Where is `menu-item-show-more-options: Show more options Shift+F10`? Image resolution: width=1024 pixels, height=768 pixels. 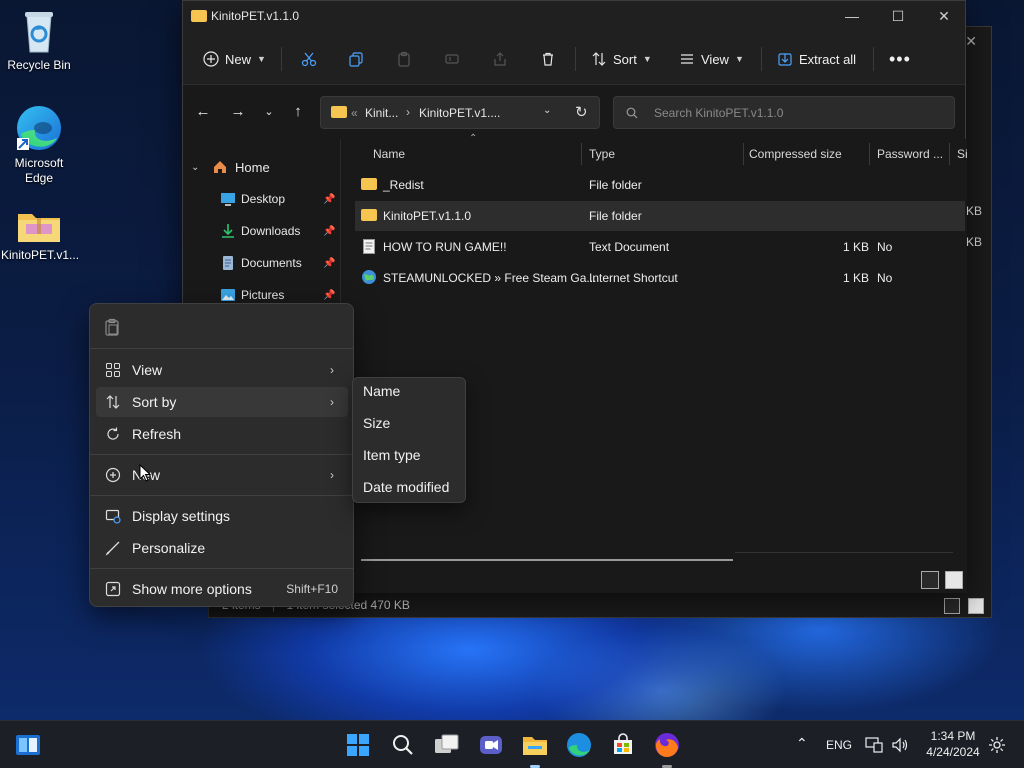
menu-item-show-more-options: Show more options Shift+F10 is located at coordinates (222, 589).